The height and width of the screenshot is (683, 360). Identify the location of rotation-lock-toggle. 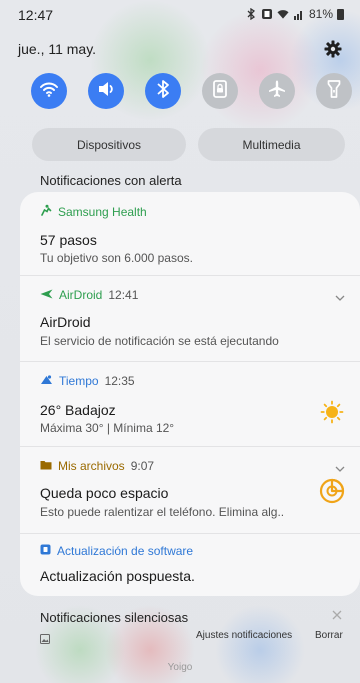
(220, 91).